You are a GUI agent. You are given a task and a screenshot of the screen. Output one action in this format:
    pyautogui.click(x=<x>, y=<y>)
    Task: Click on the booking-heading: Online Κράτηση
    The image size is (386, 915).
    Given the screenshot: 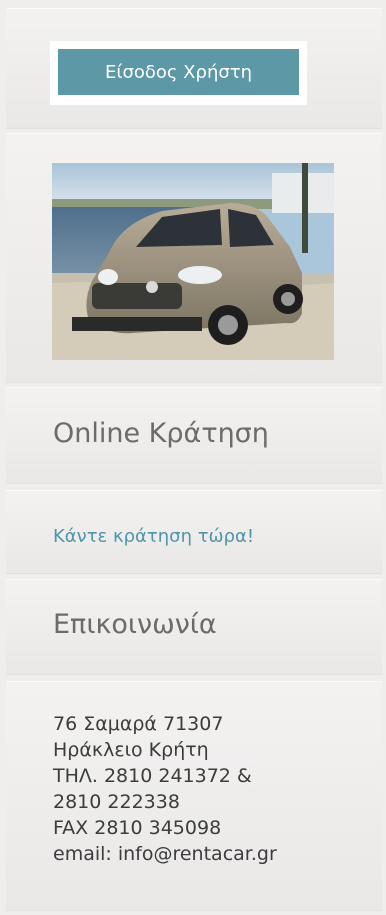 What is the action you would take?
    pyautogui.click(x=161, y=433)
    